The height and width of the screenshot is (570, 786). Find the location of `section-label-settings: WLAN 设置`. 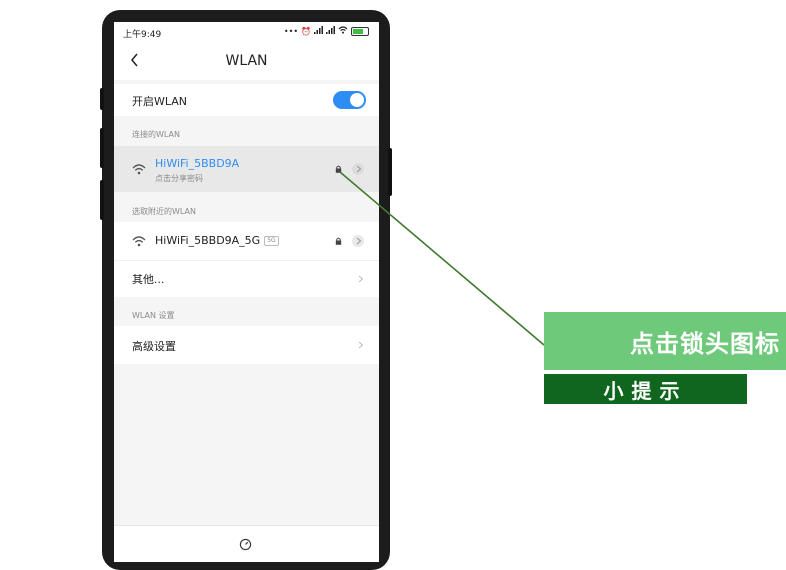

section-label-settings: WLAN 设置 is located at coordinates (153, 315).